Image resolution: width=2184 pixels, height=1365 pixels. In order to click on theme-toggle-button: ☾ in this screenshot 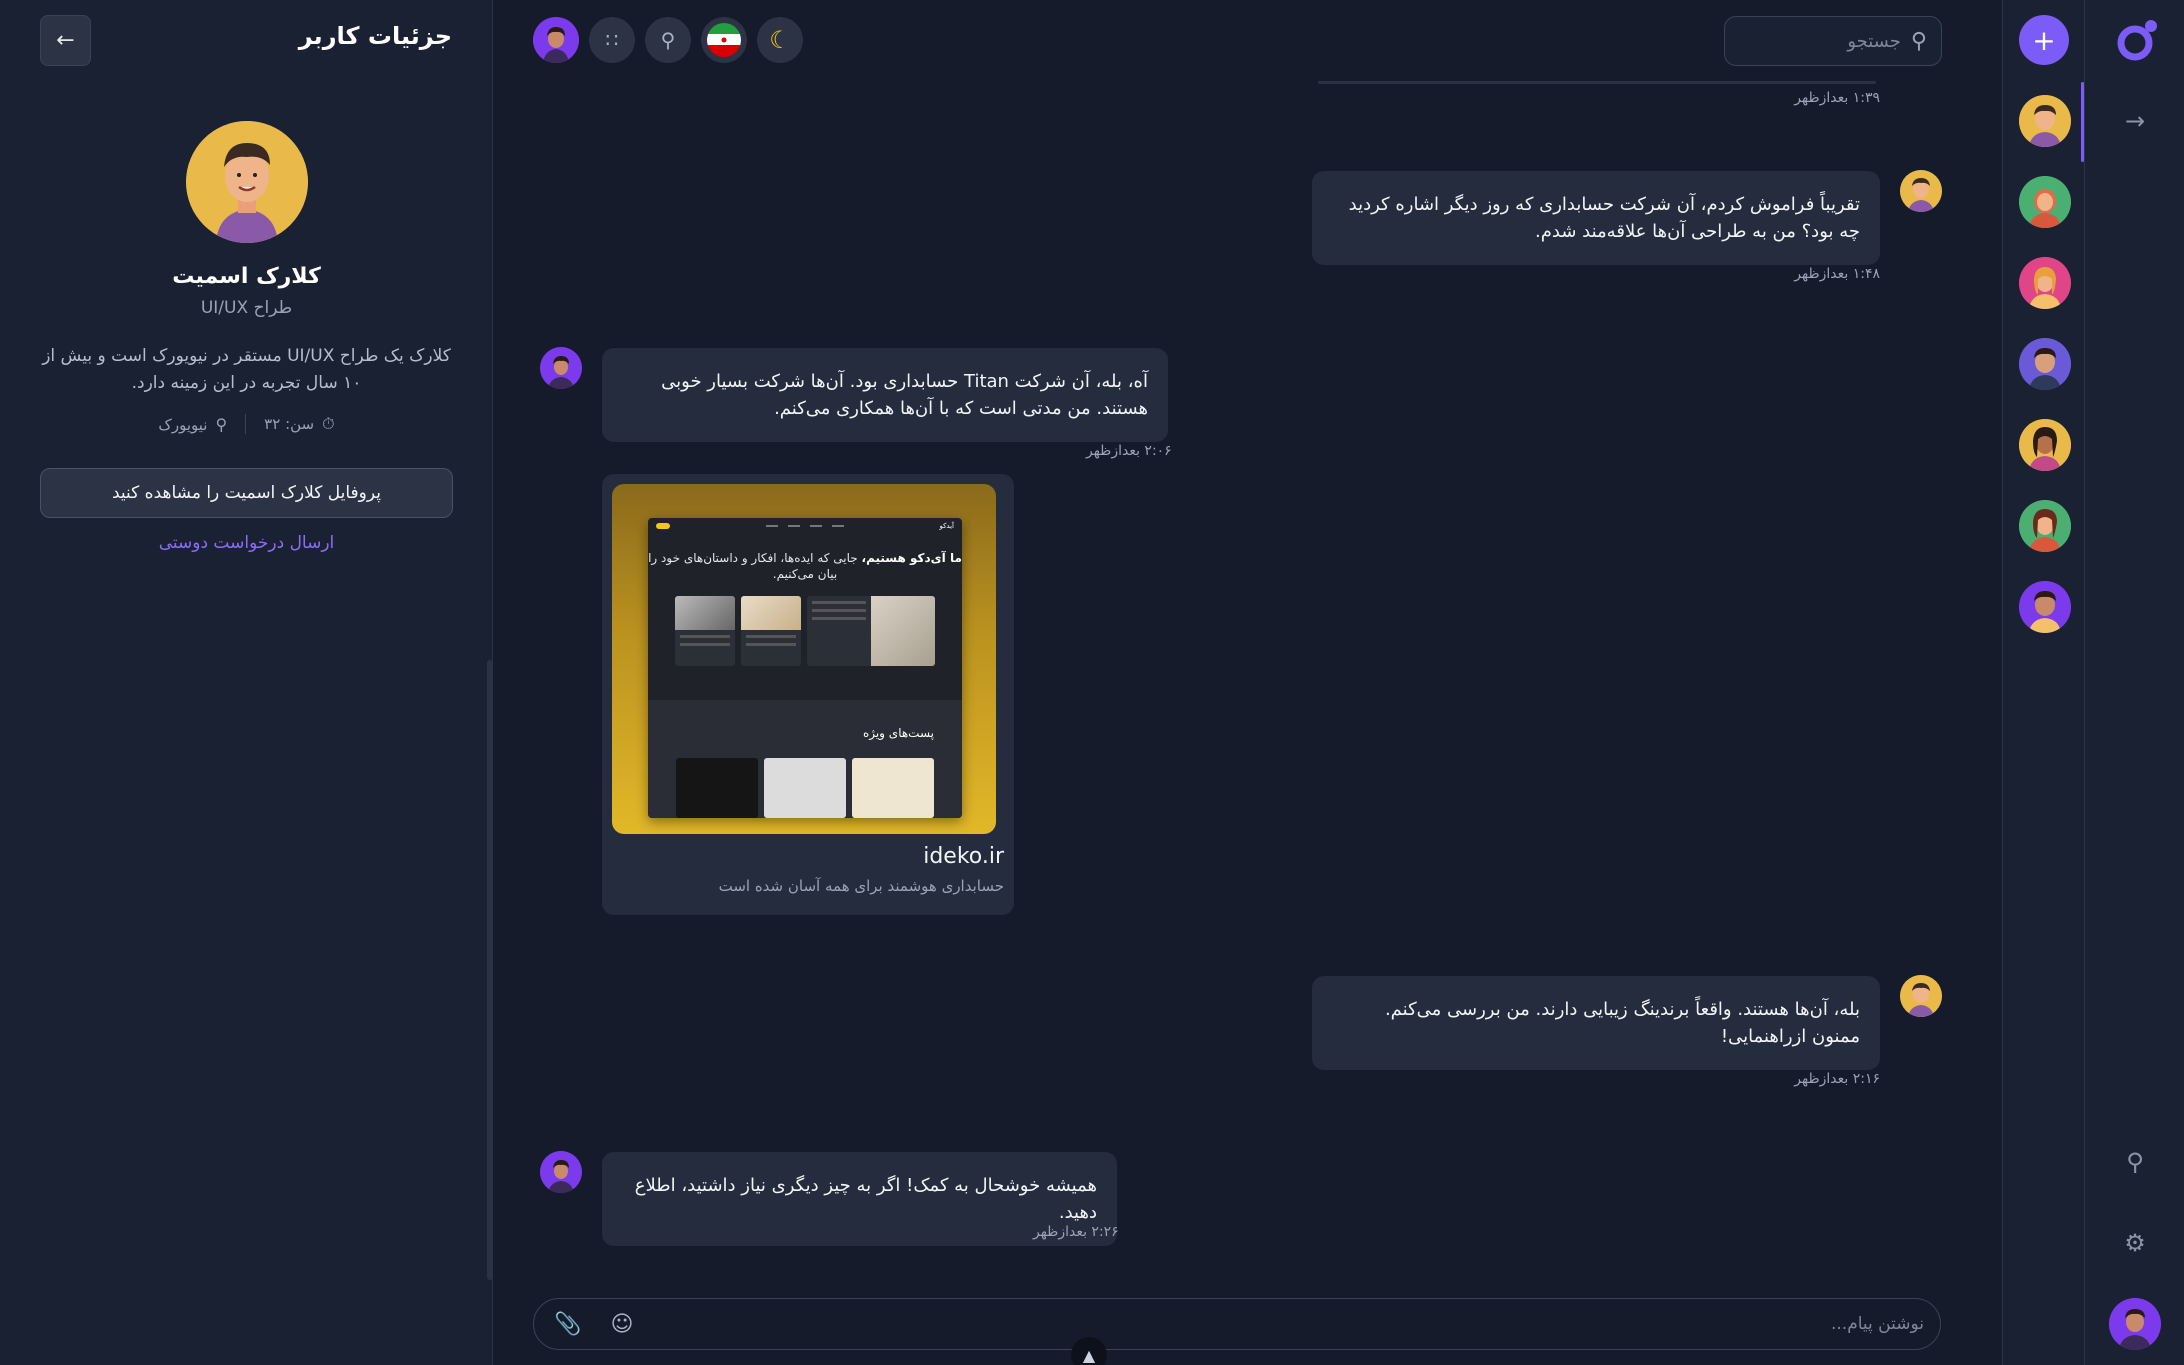, I will do `click(780, 40)`.